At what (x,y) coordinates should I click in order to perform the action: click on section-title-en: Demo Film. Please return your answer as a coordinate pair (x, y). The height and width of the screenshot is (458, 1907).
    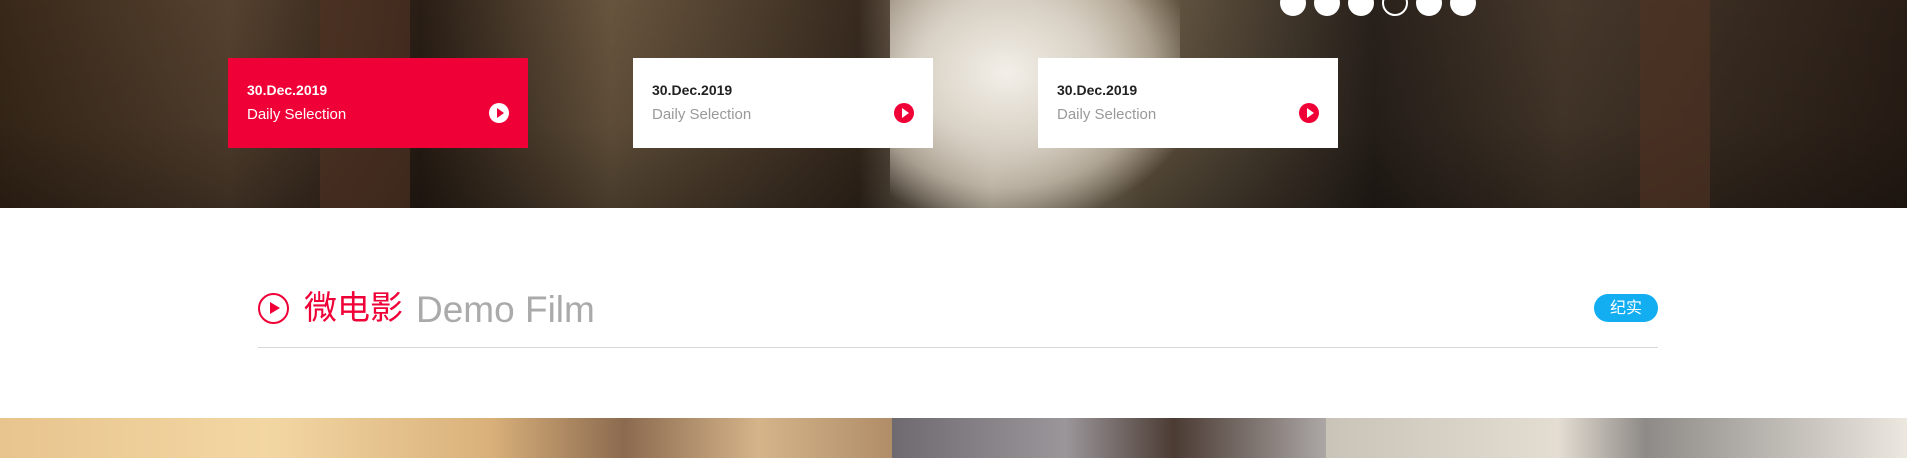
    Looking at the image, I should click on (505, 309).